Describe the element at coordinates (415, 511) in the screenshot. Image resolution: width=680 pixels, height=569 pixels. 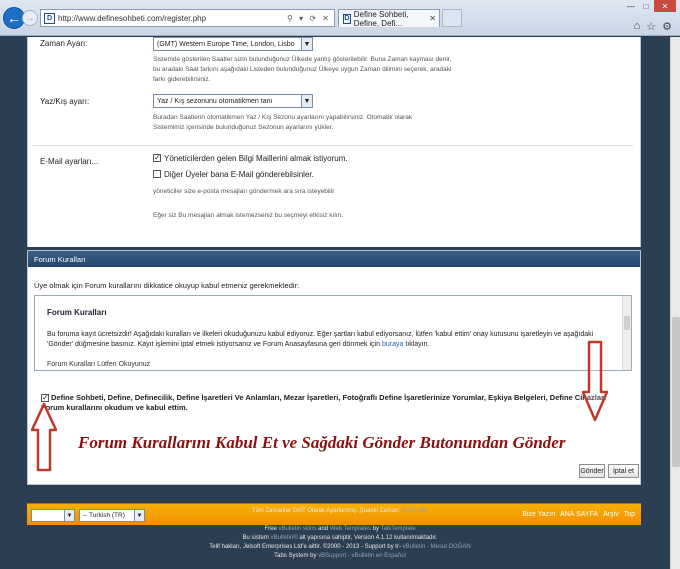
I see `footer-time-value: 11:07 AM.` at that location.